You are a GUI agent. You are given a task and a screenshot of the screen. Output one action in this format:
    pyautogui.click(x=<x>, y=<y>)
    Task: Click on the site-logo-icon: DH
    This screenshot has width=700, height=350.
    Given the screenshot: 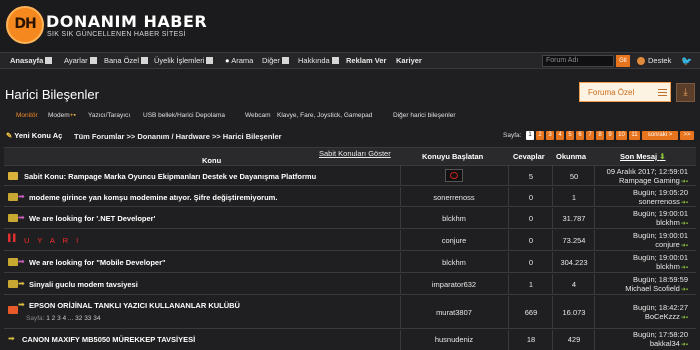 What is the action you would take?
    pyautogui.click(x=25, y=25)
    